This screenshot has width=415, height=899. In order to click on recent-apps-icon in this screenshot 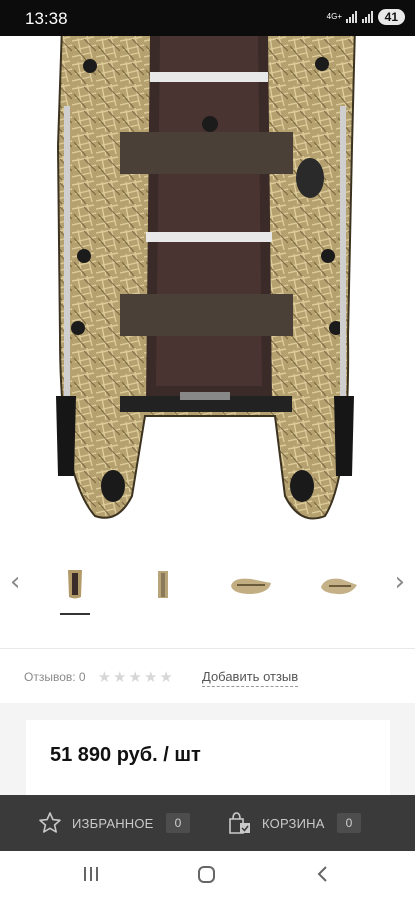, I will do `click(91, 876)`.